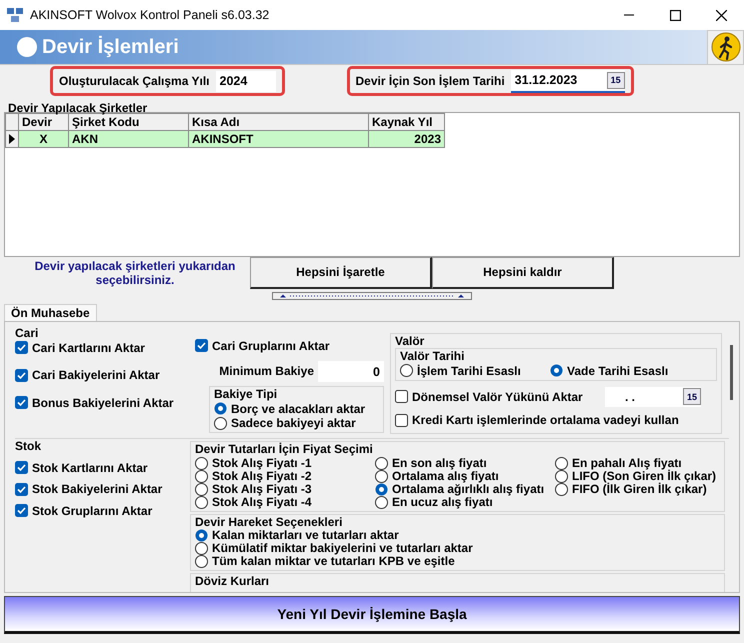  Describe the element at coordinates (675, 15) in the screenshot. I see `maximize-icon` at that location.